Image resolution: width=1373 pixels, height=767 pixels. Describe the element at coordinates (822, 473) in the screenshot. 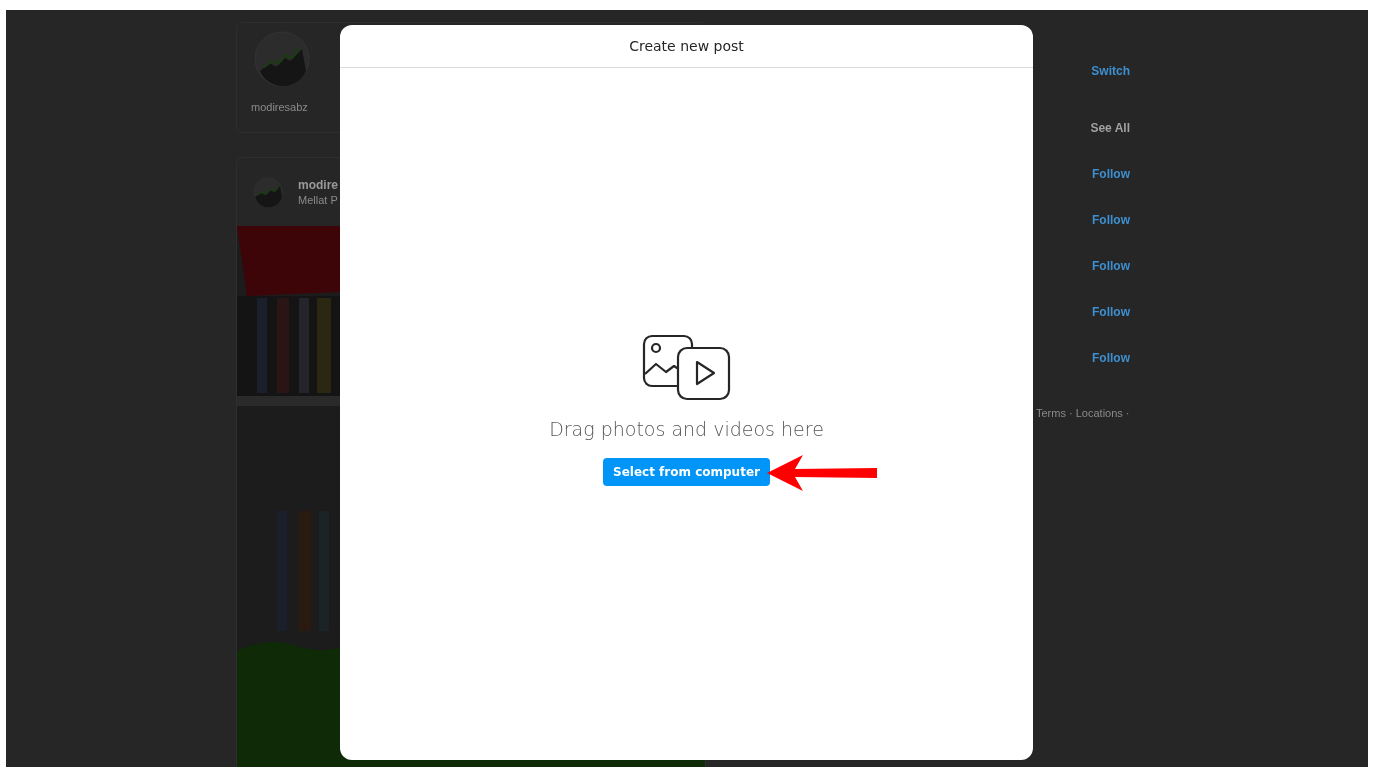

I see `arrow-icon` at that location.